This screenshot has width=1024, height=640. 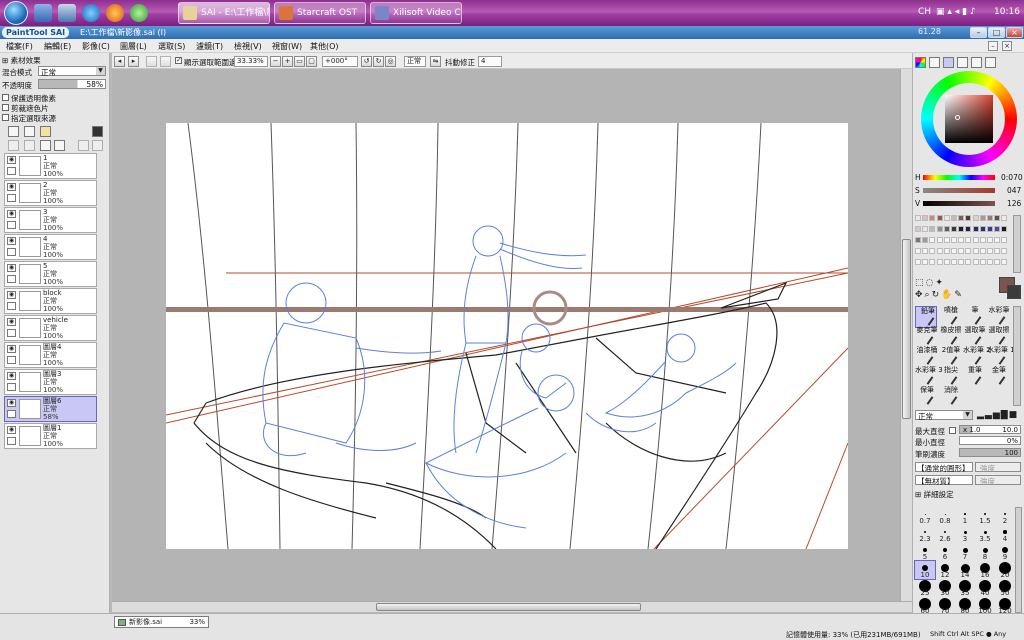 What do you see at coordinates (944, 480) in the screenshot?
I see `brush-texture-select: 【無材質】` at bounding box center [944, 480].